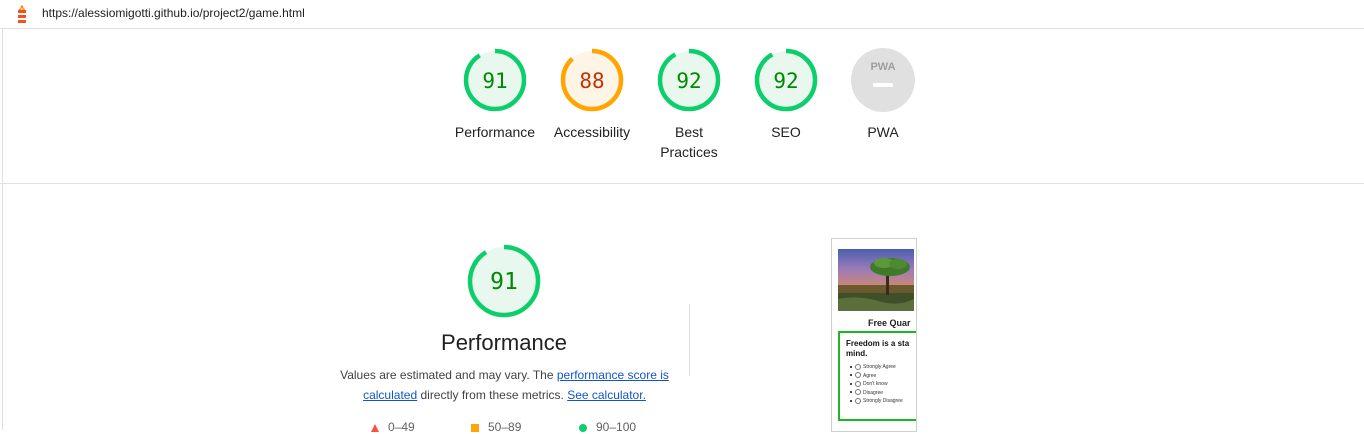  I want to click on lighthouse-logo-icon, so click(22, 14).